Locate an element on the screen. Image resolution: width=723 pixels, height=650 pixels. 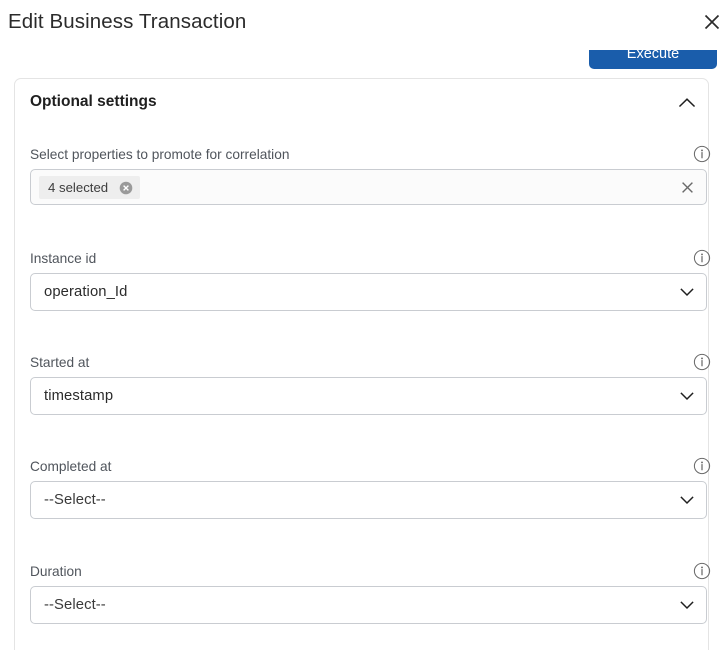
field-label: Started at is located at coordinates (60, 362).